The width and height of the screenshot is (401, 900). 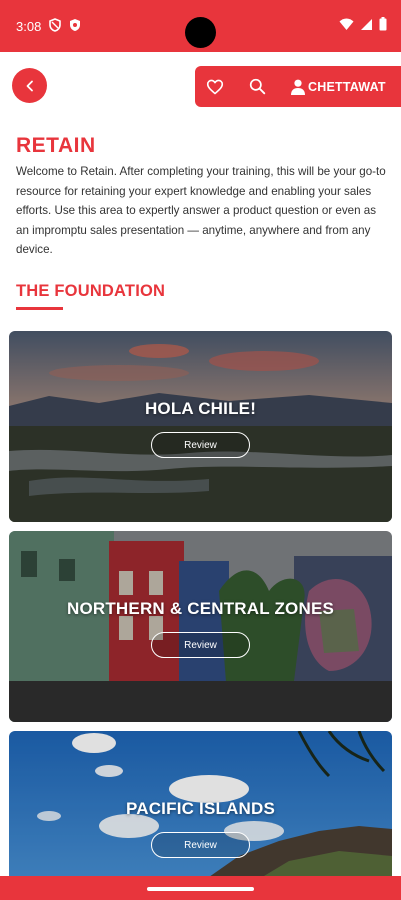 What do you see at coordinates (366, 24) in the screenshot?
I see `signal-icon` at bounding box center [366, 24].